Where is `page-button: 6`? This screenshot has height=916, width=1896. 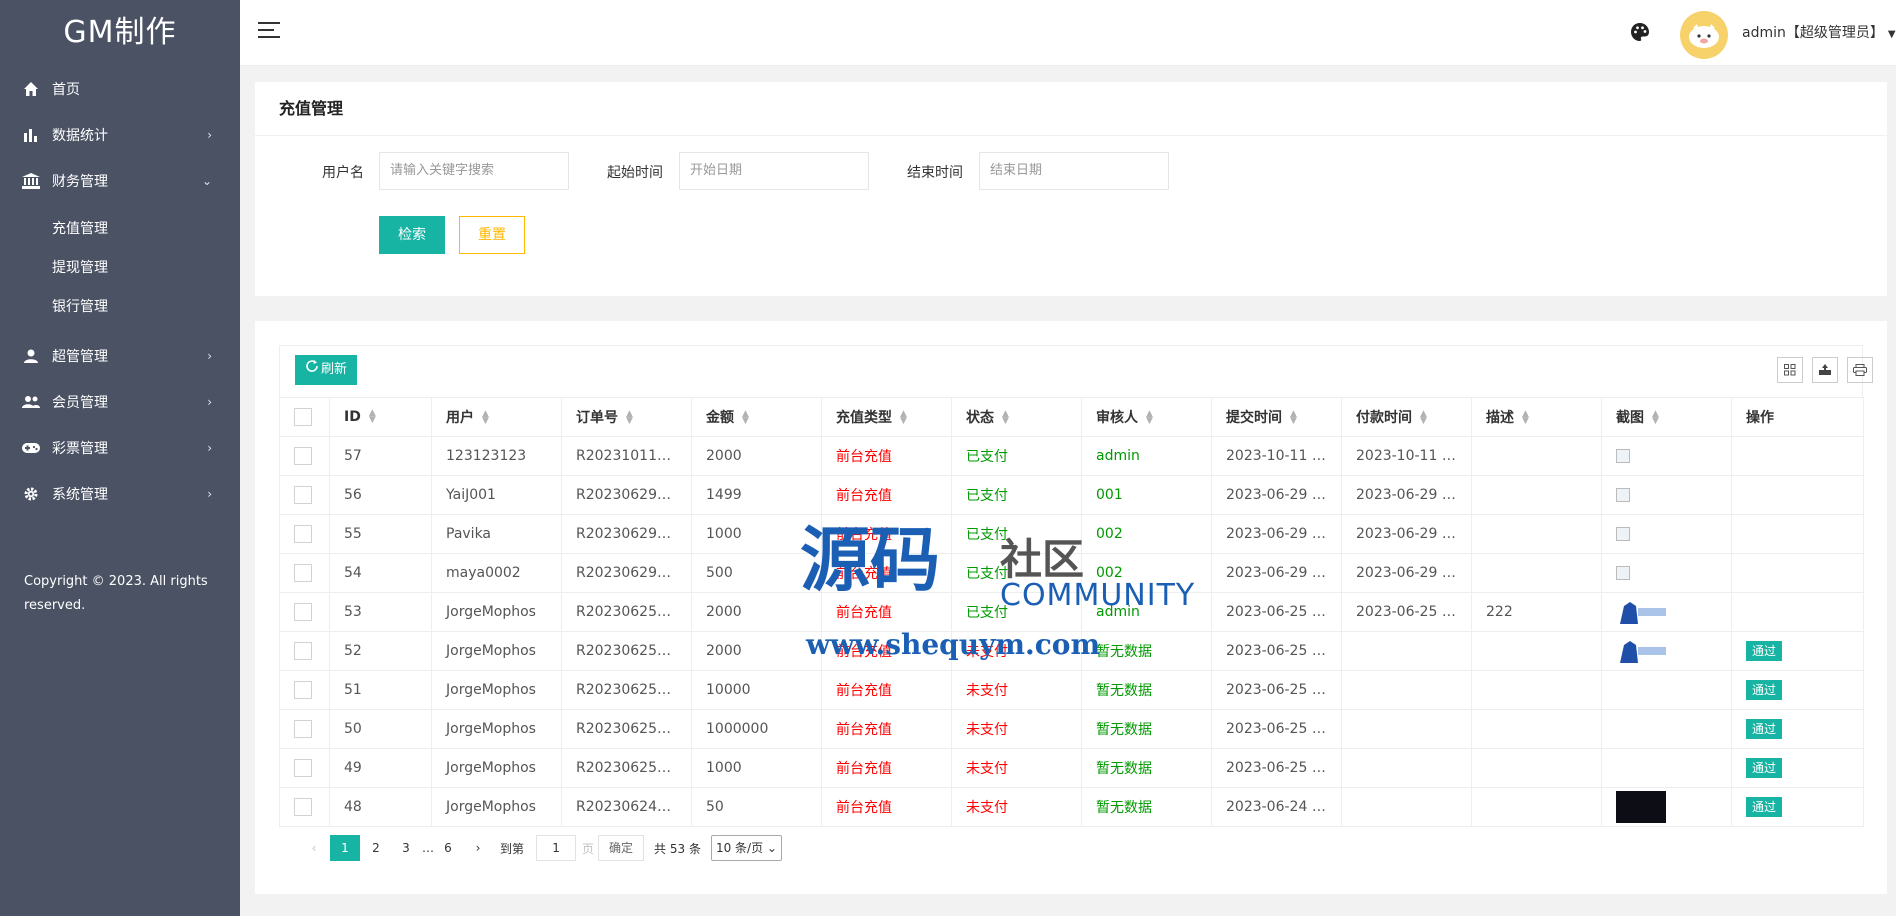 page-button: 6 is located at coordinates (448, 848).